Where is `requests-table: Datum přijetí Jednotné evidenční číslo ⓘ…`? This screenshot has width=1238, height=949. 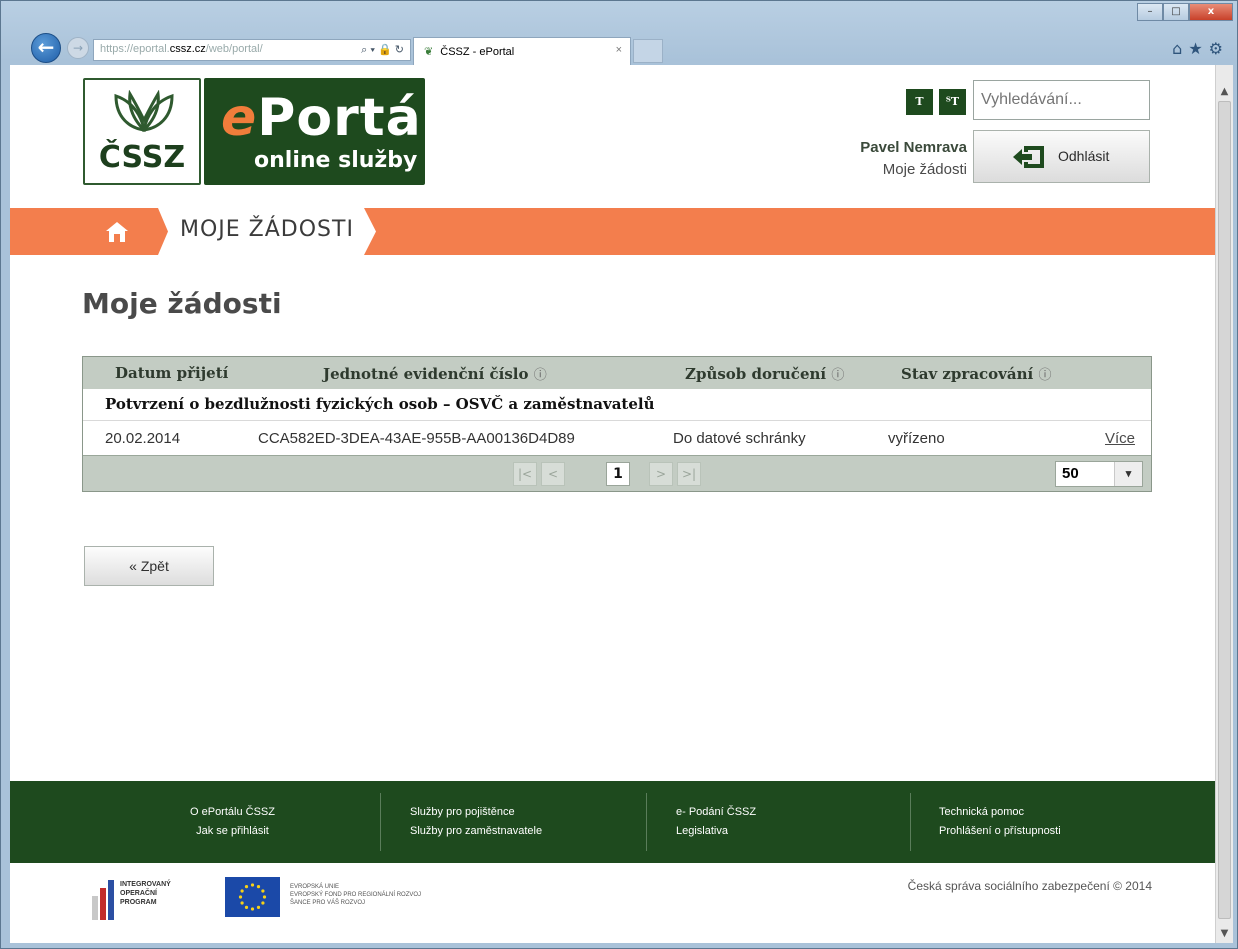 requests-table: Datum přijetí Jednotné evidenční číslo ⓘ… is located at coordinates (617, 424).